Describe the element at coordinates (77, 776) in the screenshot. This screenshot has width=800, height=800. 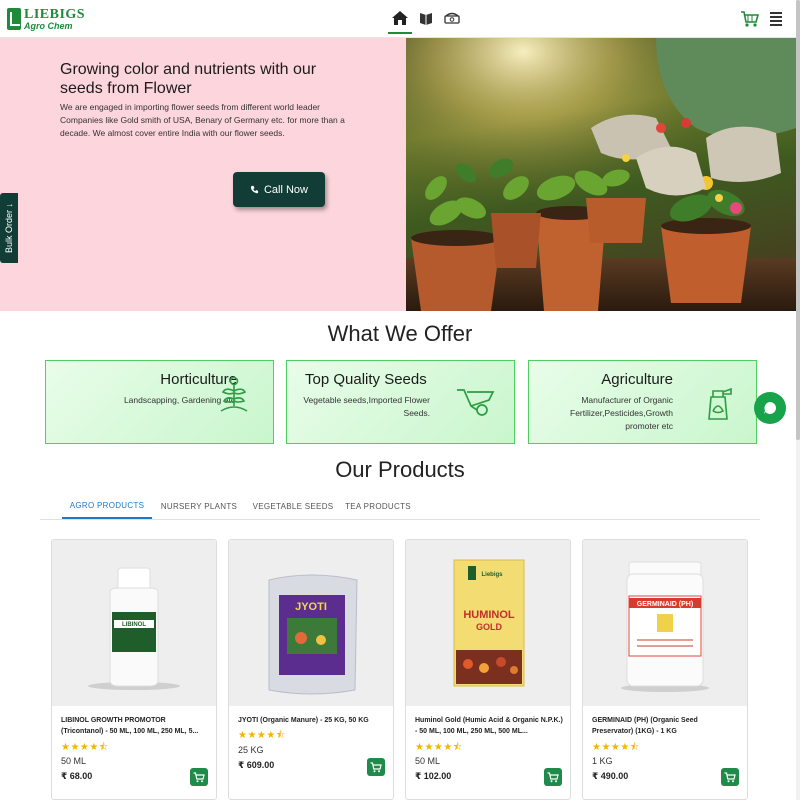
I see `product-price: ₹ 68.00` at that location.